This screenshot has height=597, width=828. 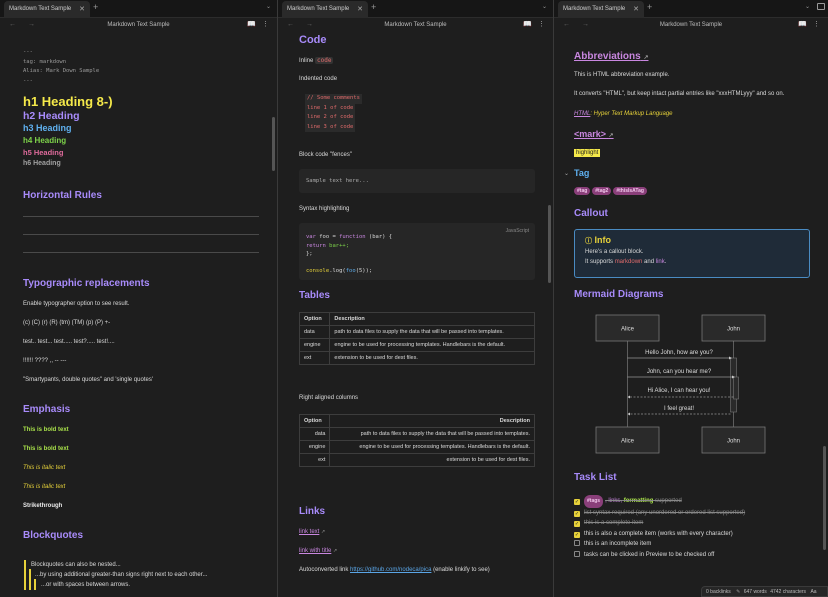 I want to click on sidebar-toggle-icon, so click(x=821, y=6).